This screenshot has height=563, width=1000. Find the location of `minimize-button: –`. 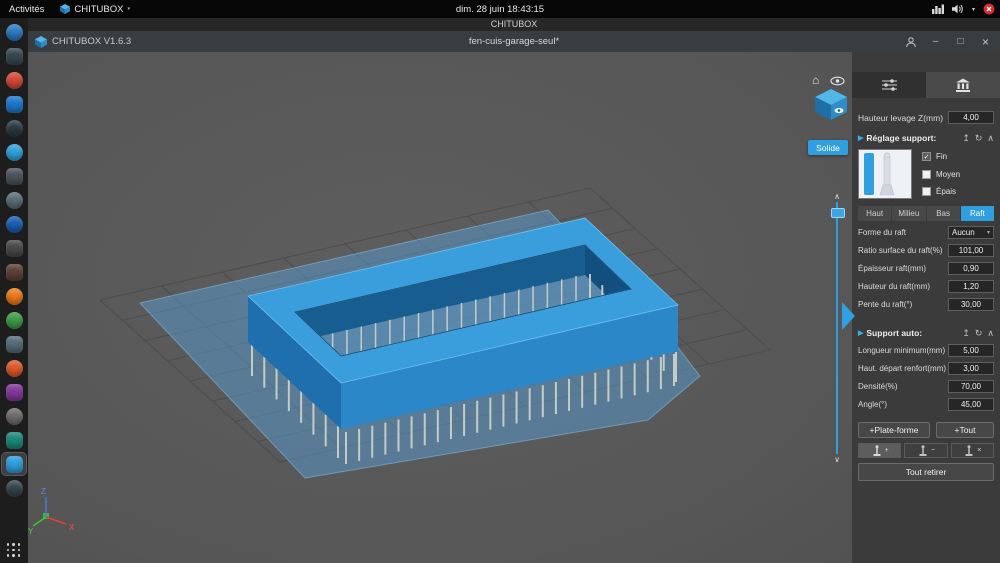

minimize-button: – is located at coordinates (935, 41).